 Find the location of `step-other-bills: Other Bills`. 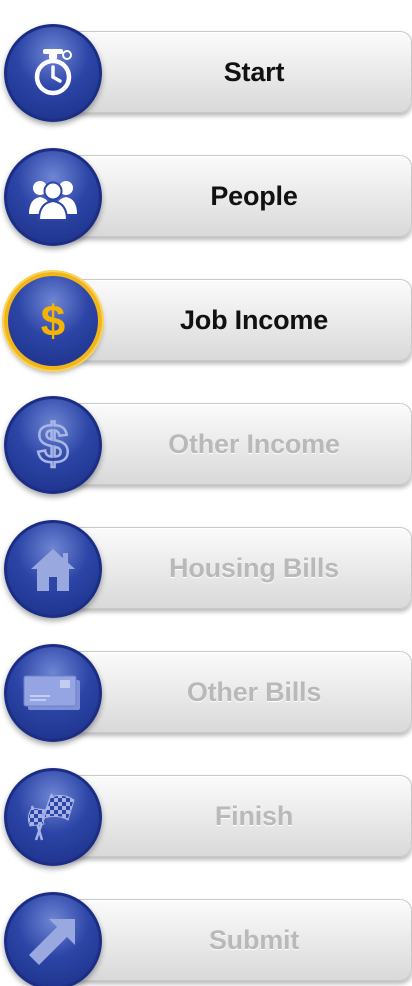

step-other-bills: Other Bills is located at coordinates (206, 681).